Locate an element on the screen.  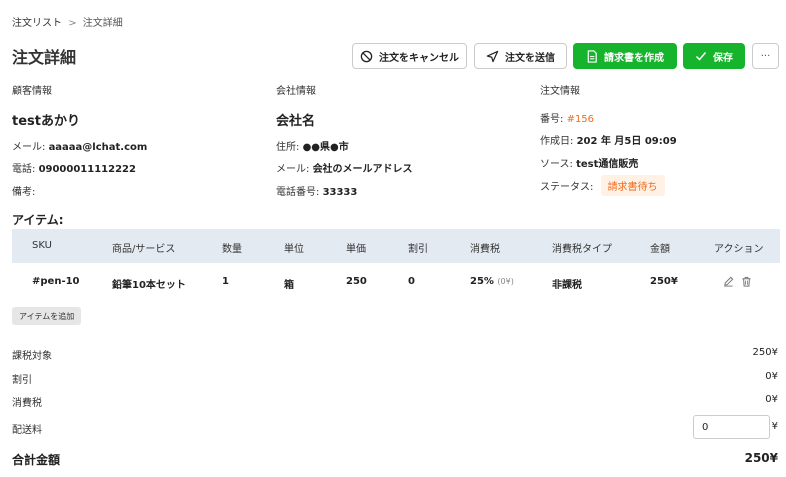
create-invoice-button: 請求書を作成 is located at coordinates (625, 56).